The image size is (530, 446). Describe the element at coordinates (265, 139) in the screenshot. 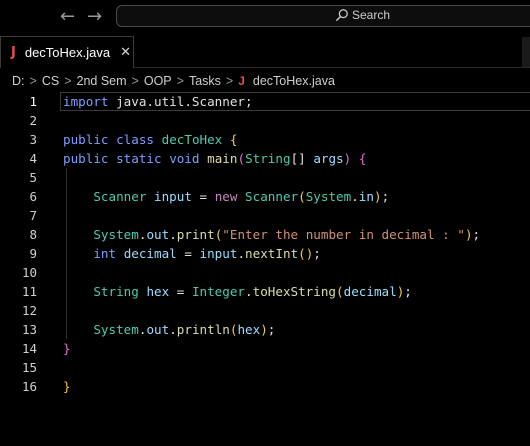

I see `code-line: 3 public class decToHex {` at that location.